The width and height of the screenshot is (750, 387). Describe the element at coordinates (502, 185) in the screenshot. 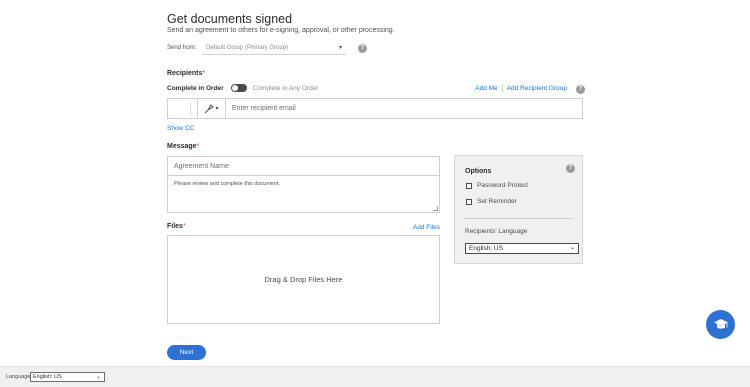

I see `password-protect-label: Password Protect` at that location.